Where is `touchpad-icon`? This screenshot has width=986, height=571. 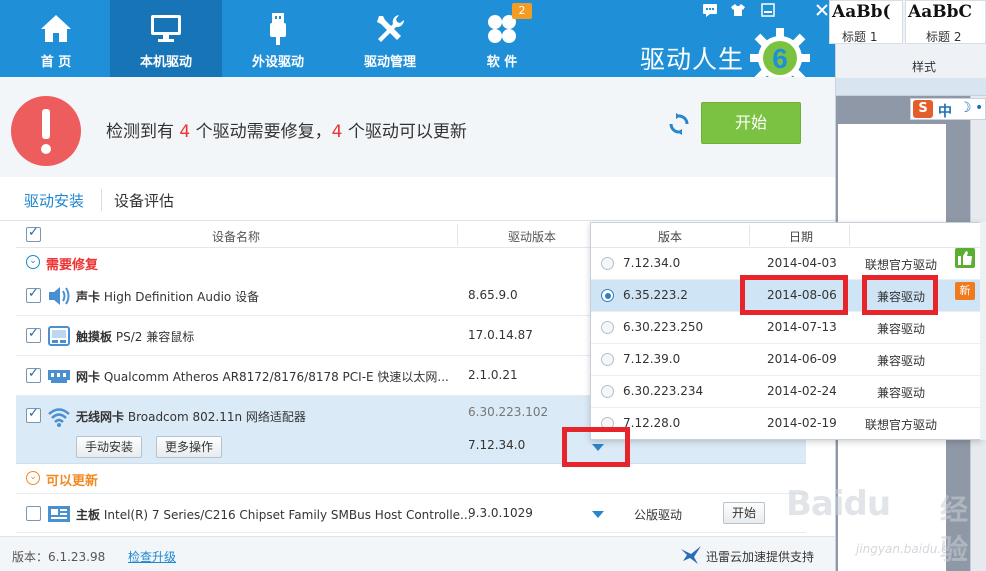
touchpad-icon is located at coordinates (59, 336).